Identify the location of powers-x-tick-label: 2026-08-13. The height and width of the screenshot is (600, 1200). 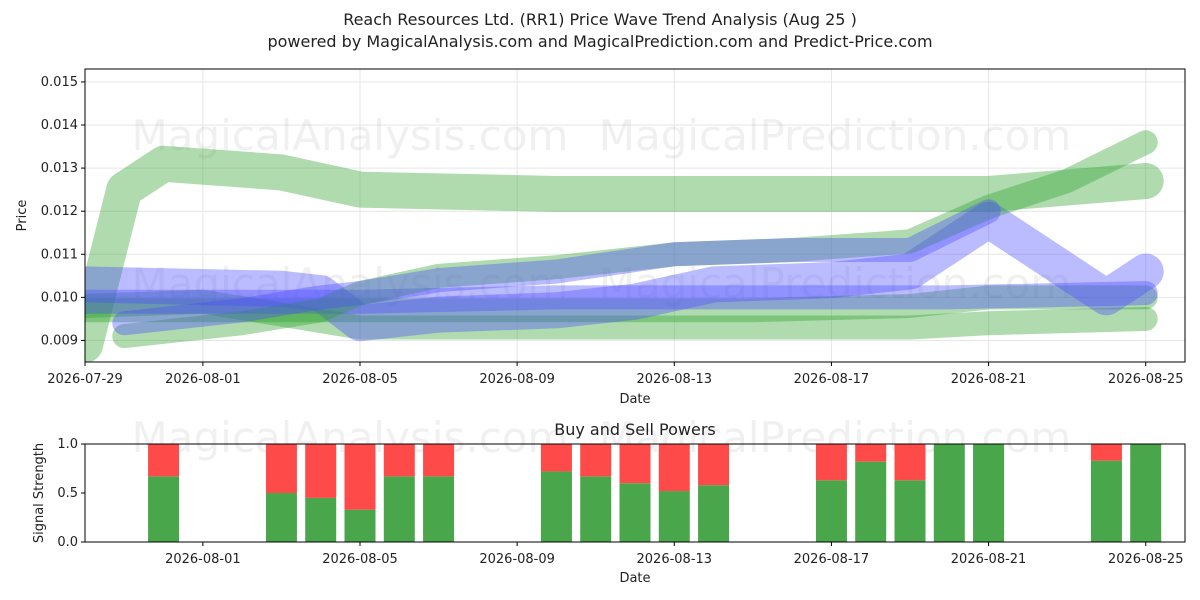
(675, 559).